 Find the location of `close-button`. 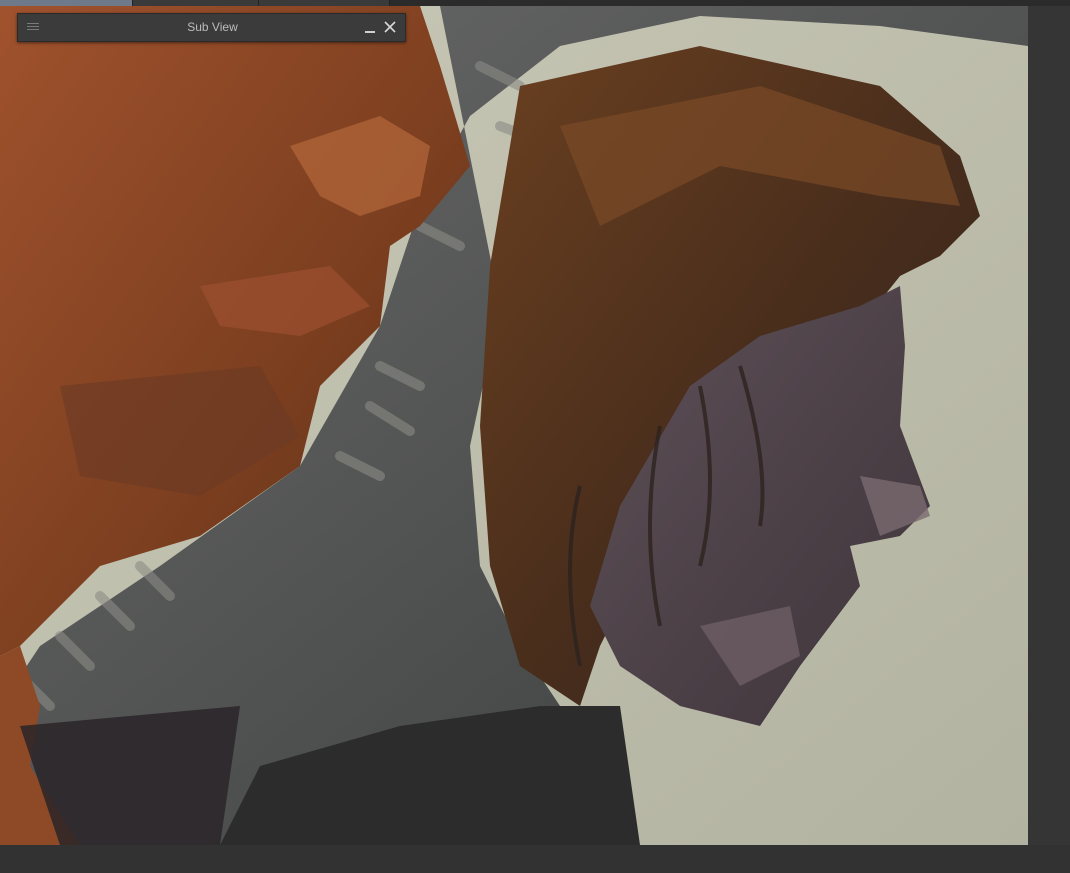

close-button is located at coordinates (390, 27).